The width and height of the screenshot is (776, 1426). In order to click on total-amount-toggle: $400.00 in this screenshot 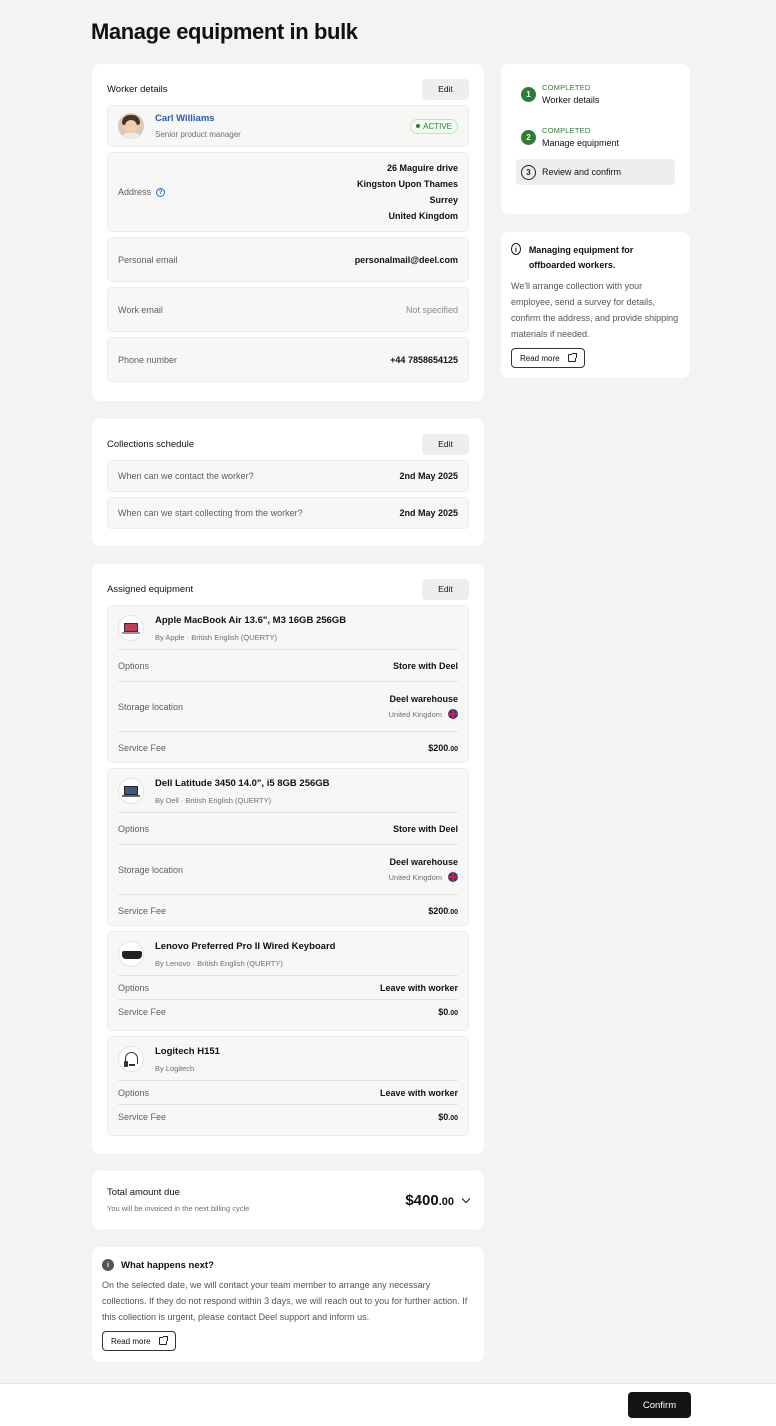, I will do `click(438, 1200)`.